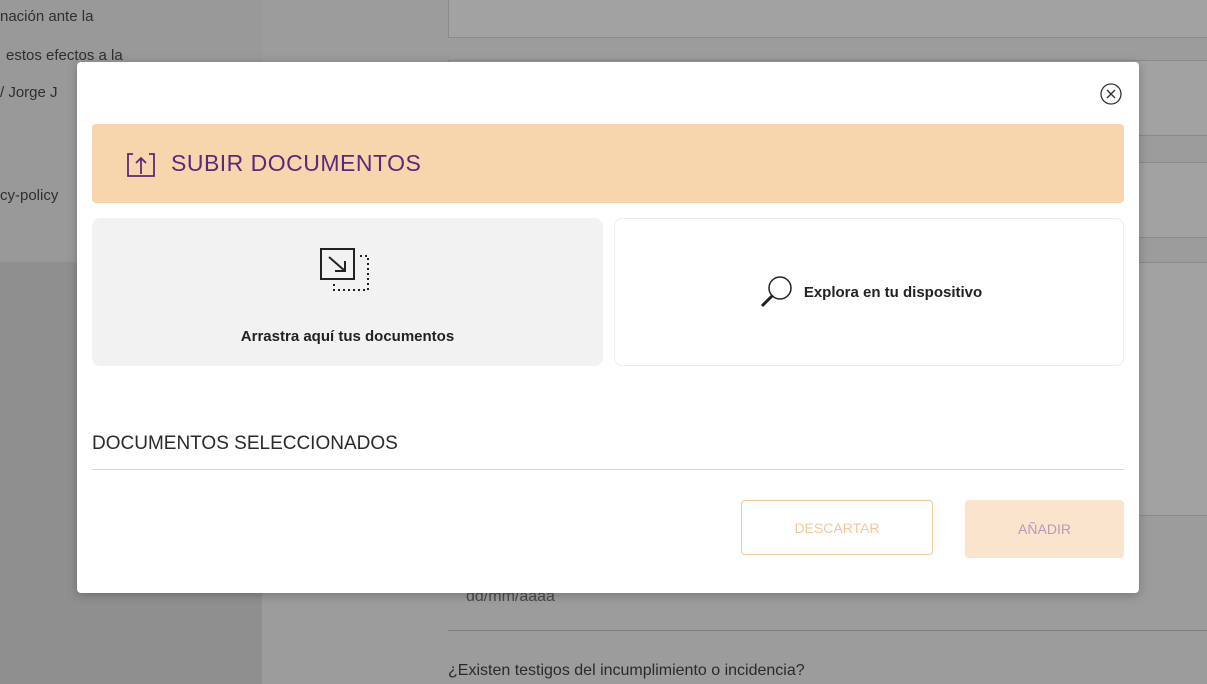  What do you see at coordinates (47, 16) in the screenshot?
I see `background-text-1: nación ante la` at bounding box center [47, 16].